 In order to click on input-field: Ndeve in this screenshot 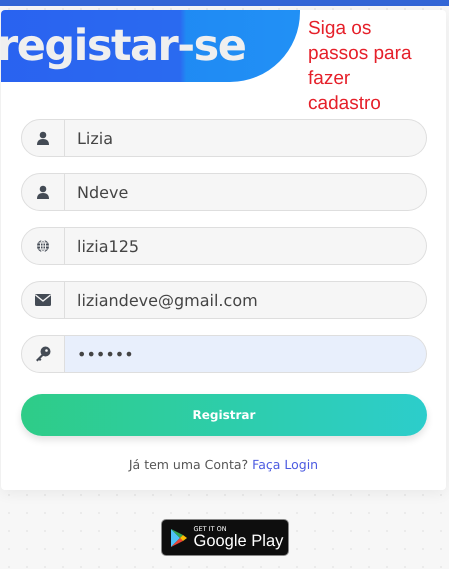, I will do `click(246, 192)`.